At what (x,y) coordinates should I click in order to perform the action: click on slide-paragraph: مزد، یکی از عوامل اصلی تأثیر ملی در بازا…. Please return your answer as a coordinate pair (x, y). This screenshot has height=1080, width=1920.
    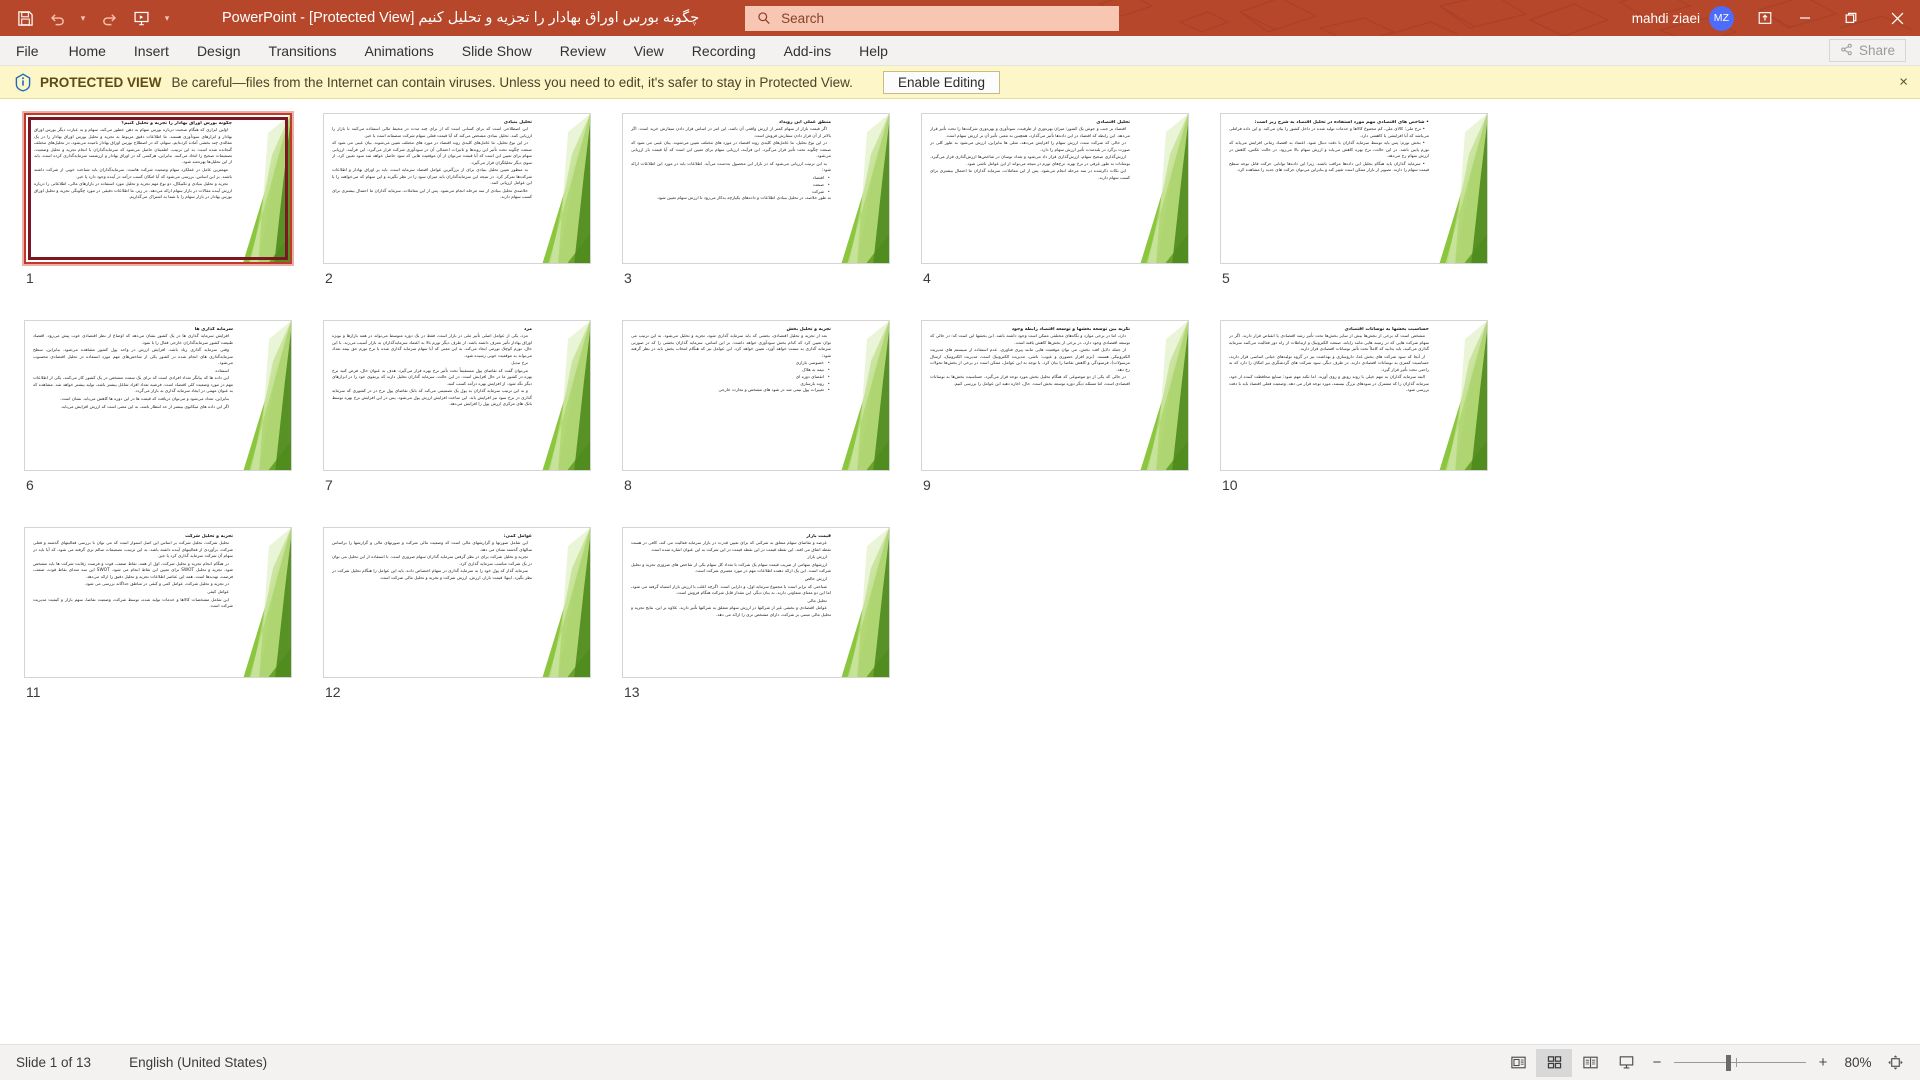
    Looking at the image, I should click on (432, 346).